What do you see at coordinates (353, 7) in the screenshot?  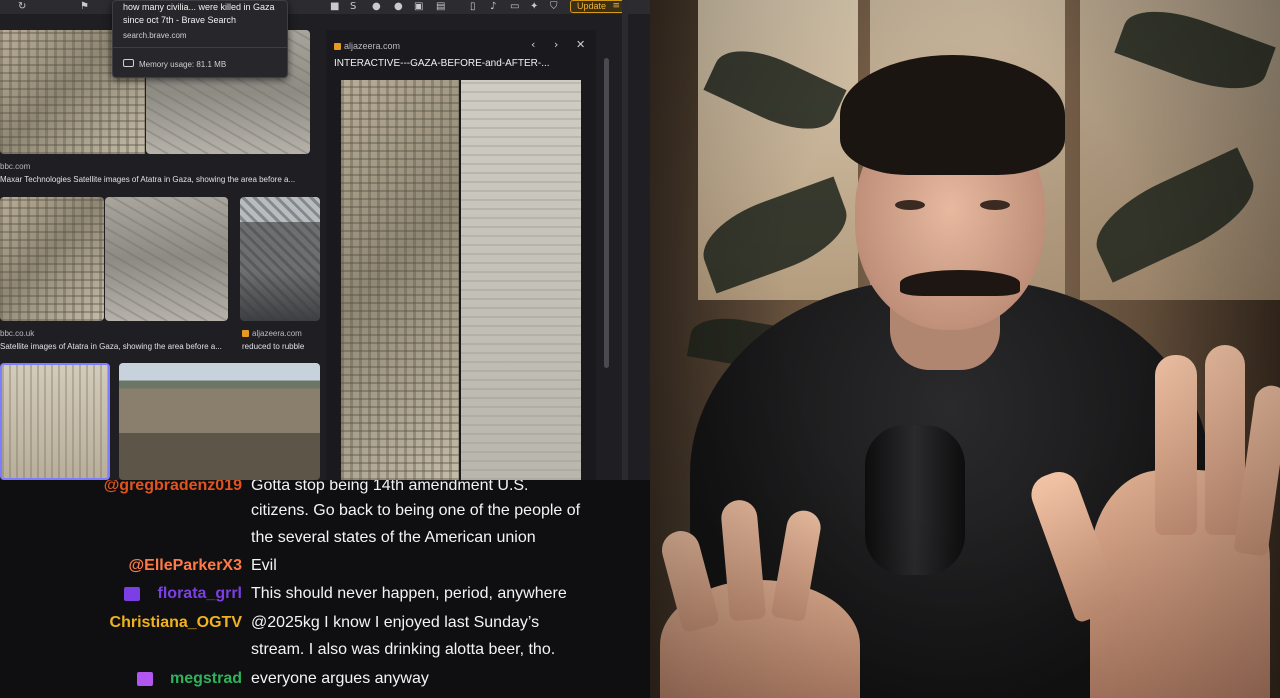 I see `extension-s-icon: S` at bounding box center [353, 7].